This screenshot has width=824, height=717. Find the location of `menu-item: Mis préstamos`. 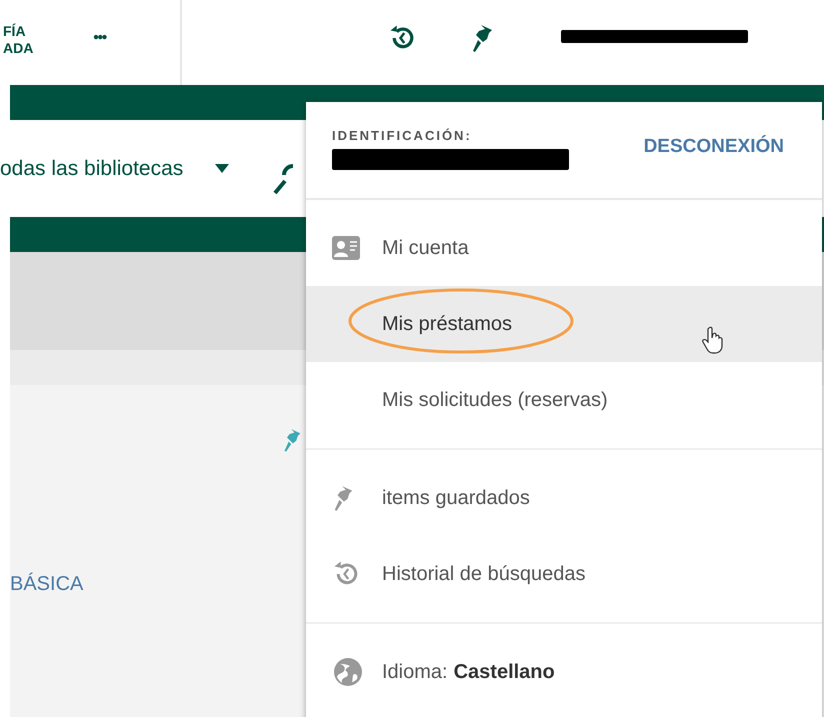

menu-item: Mis préstamos is located at coordinates (564, 324).